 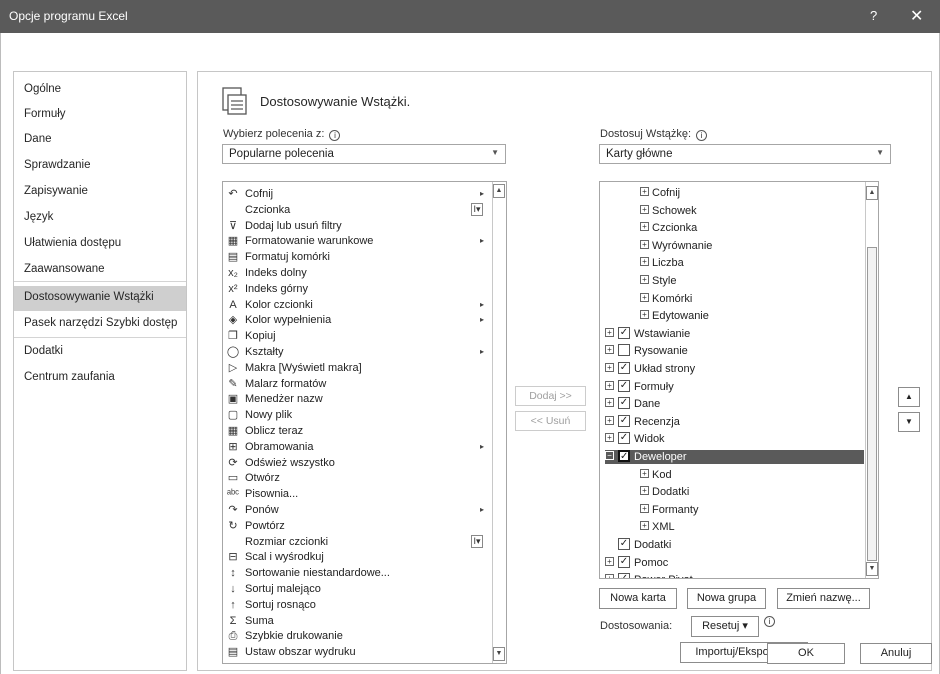 What do you see at coordinates (734, 404) in the screenshot?
I see `tree-item: + ✓ Dane` at bounding box center [734, 404].